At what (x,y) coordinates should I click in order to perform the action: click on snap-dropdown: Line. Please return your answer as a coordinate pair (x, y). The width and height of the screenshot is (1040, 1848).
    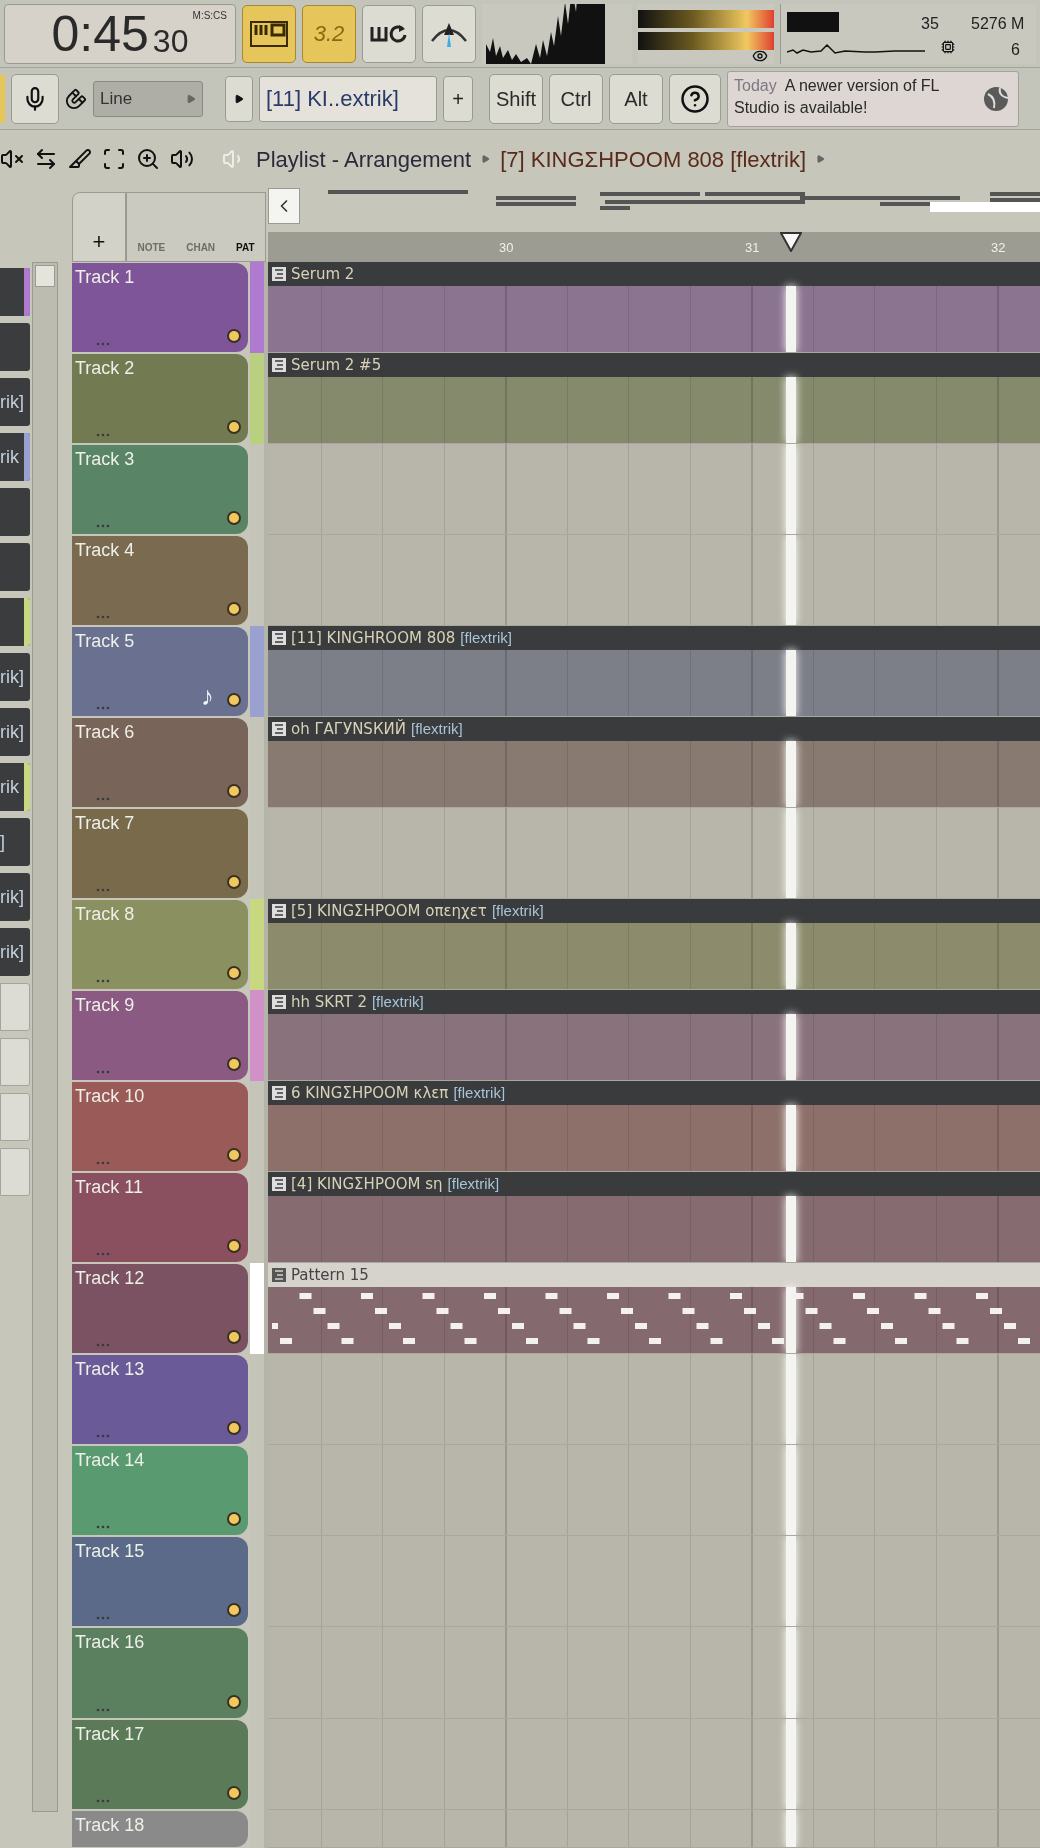
    Looking at the image, I should click on (148, 98).